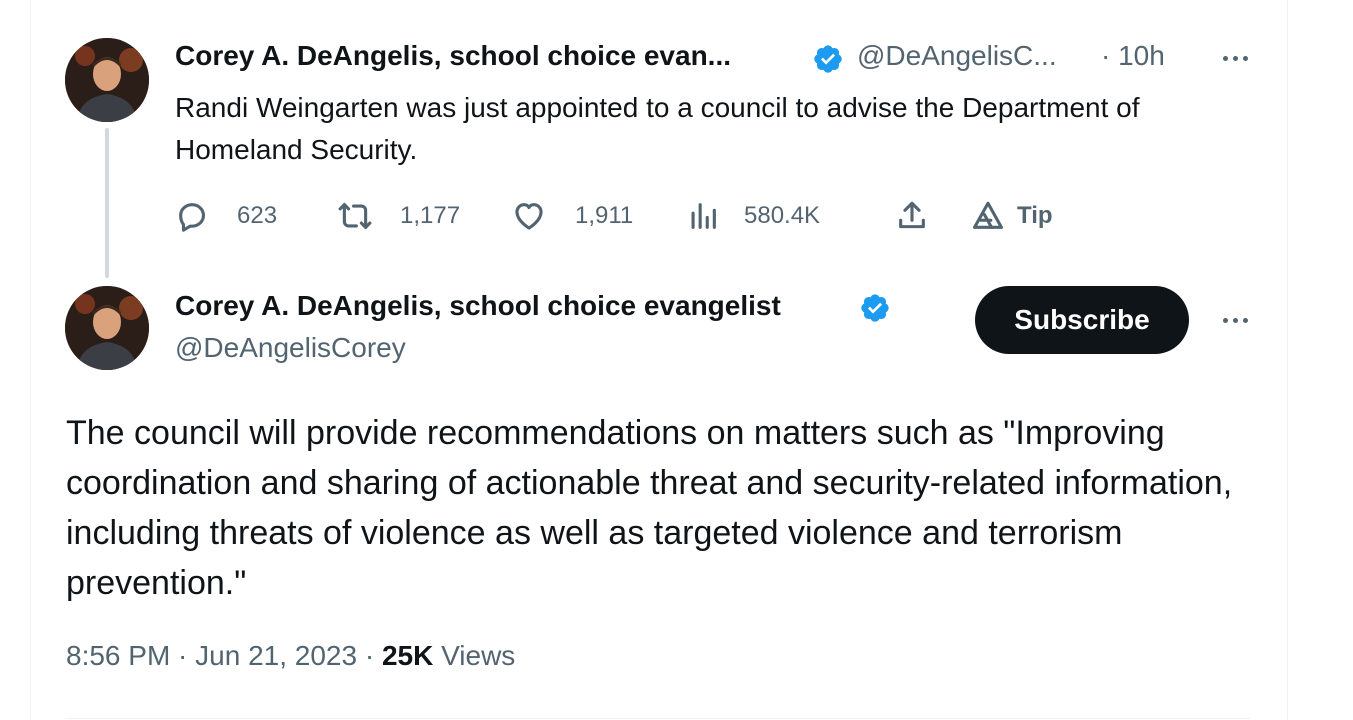  What do you see at coordinates (399, 216) in the screenshot?
I see `retweet-button: 1,177` at bounding box center [399, 216].